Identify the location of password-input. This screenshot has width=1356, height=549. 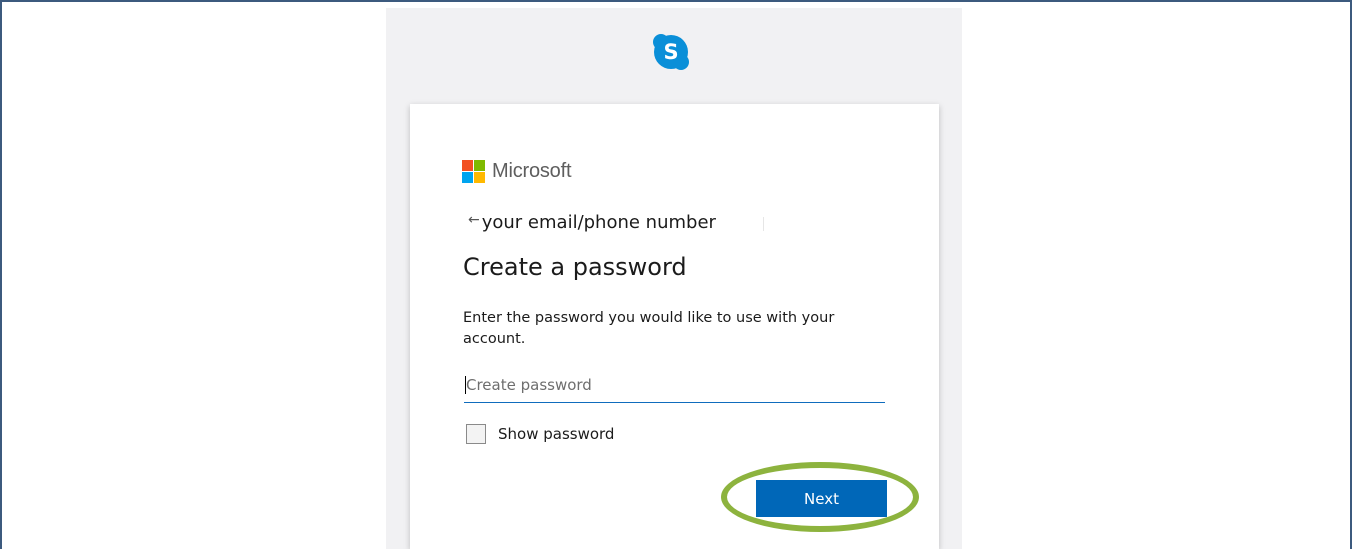
(674, 385).